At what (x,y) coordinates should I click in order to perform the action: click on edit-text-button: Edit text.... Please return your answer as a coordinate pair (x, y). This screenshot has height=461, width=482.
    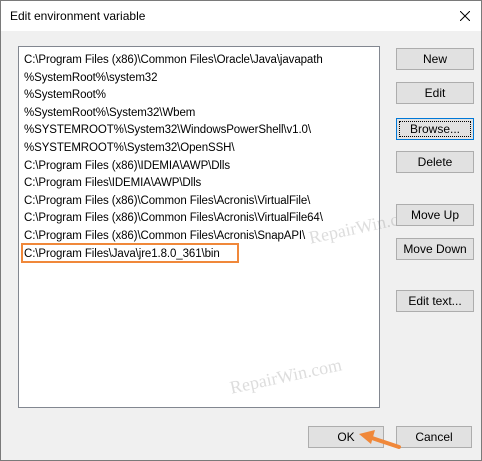
    Looking at the image, I should click on (435, 301).